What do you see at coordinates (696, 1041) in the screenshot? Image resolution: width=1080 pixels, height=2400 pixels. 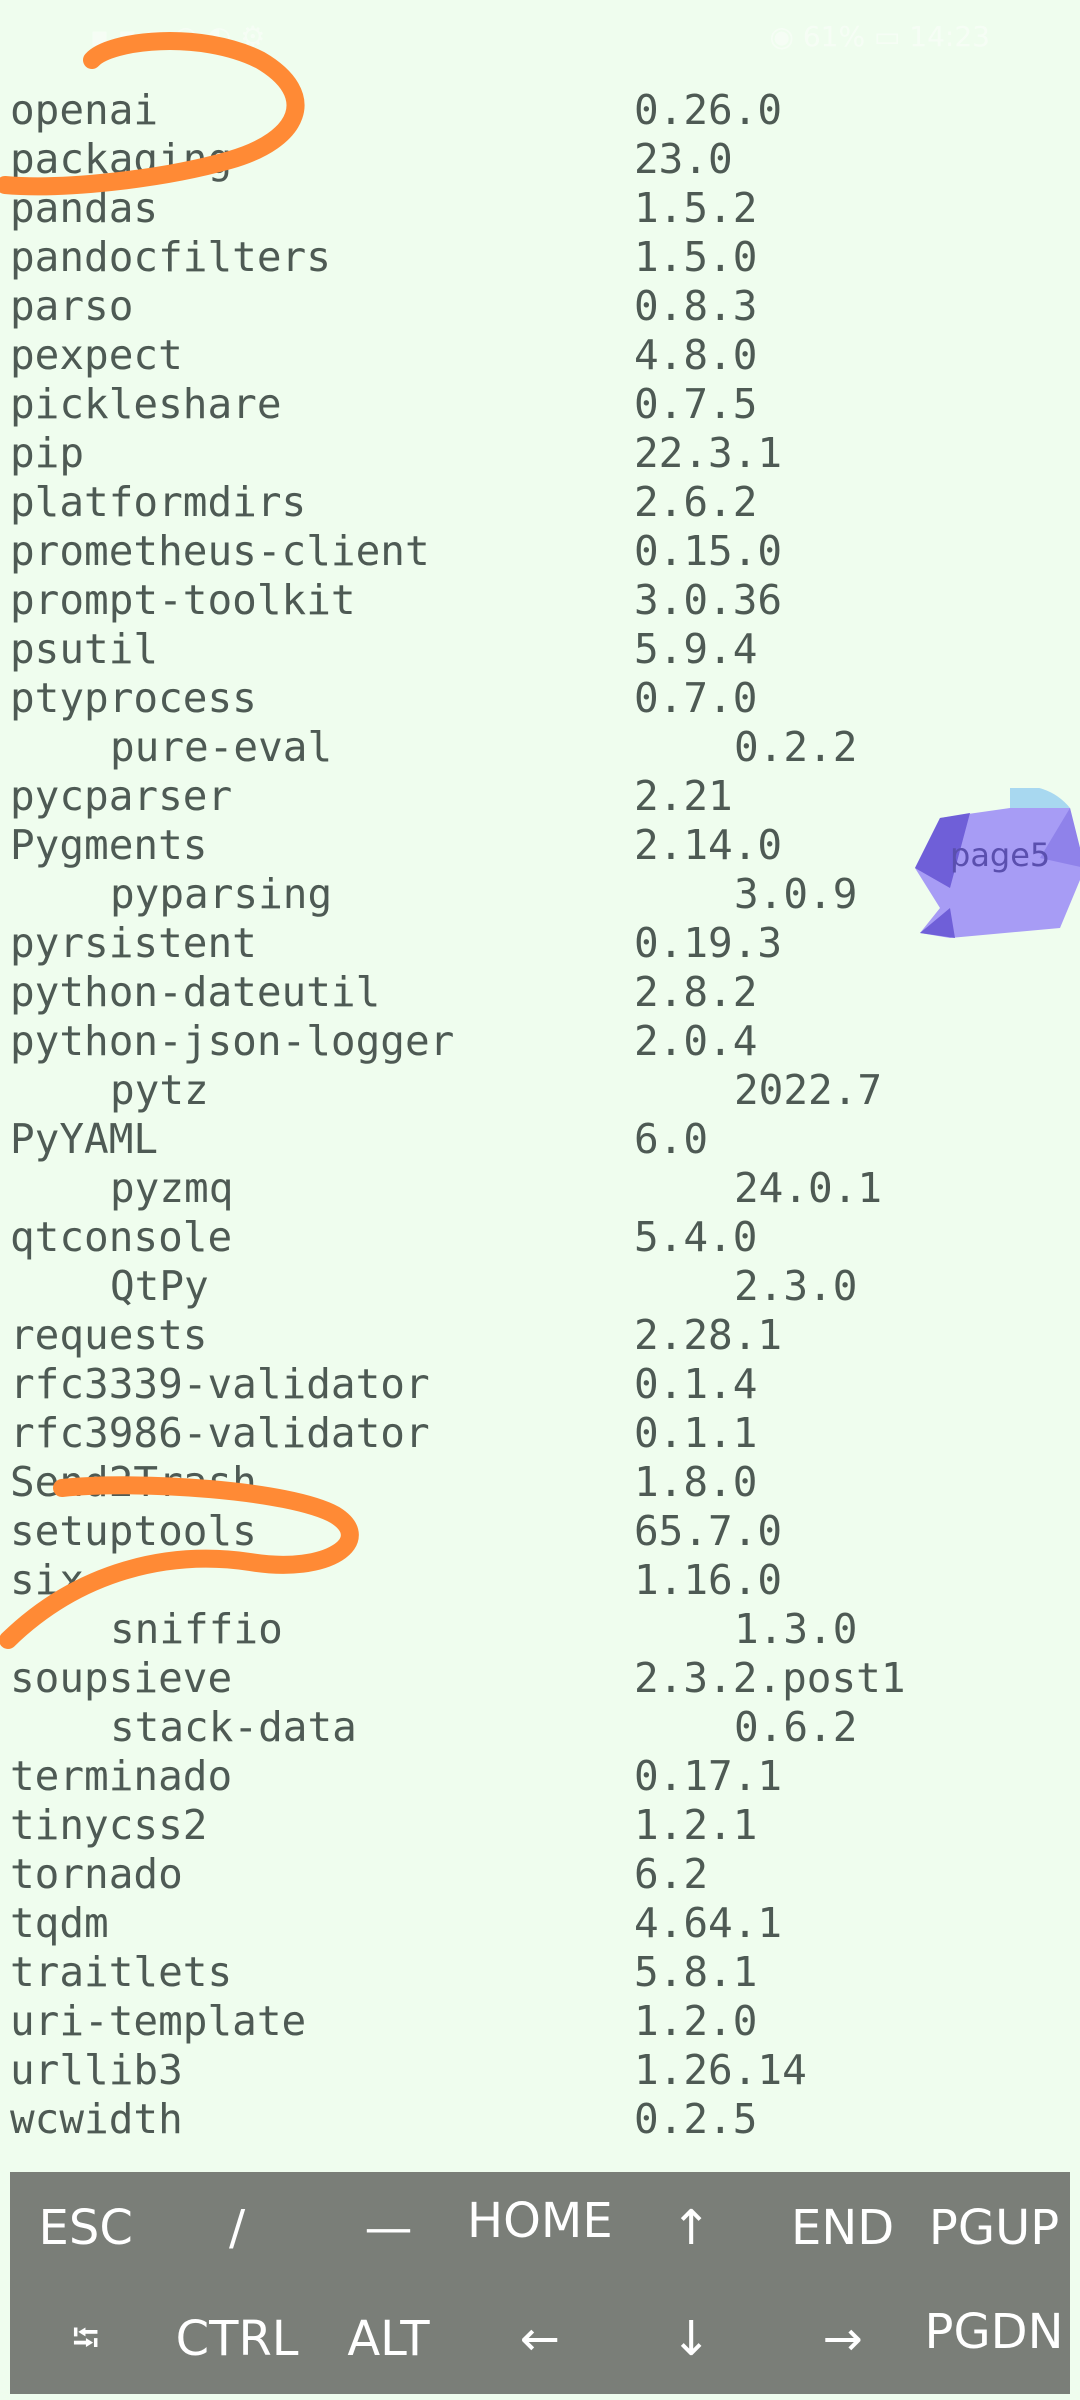 I see `package-version: 2.0.4` at bounding box center [696, 1041].